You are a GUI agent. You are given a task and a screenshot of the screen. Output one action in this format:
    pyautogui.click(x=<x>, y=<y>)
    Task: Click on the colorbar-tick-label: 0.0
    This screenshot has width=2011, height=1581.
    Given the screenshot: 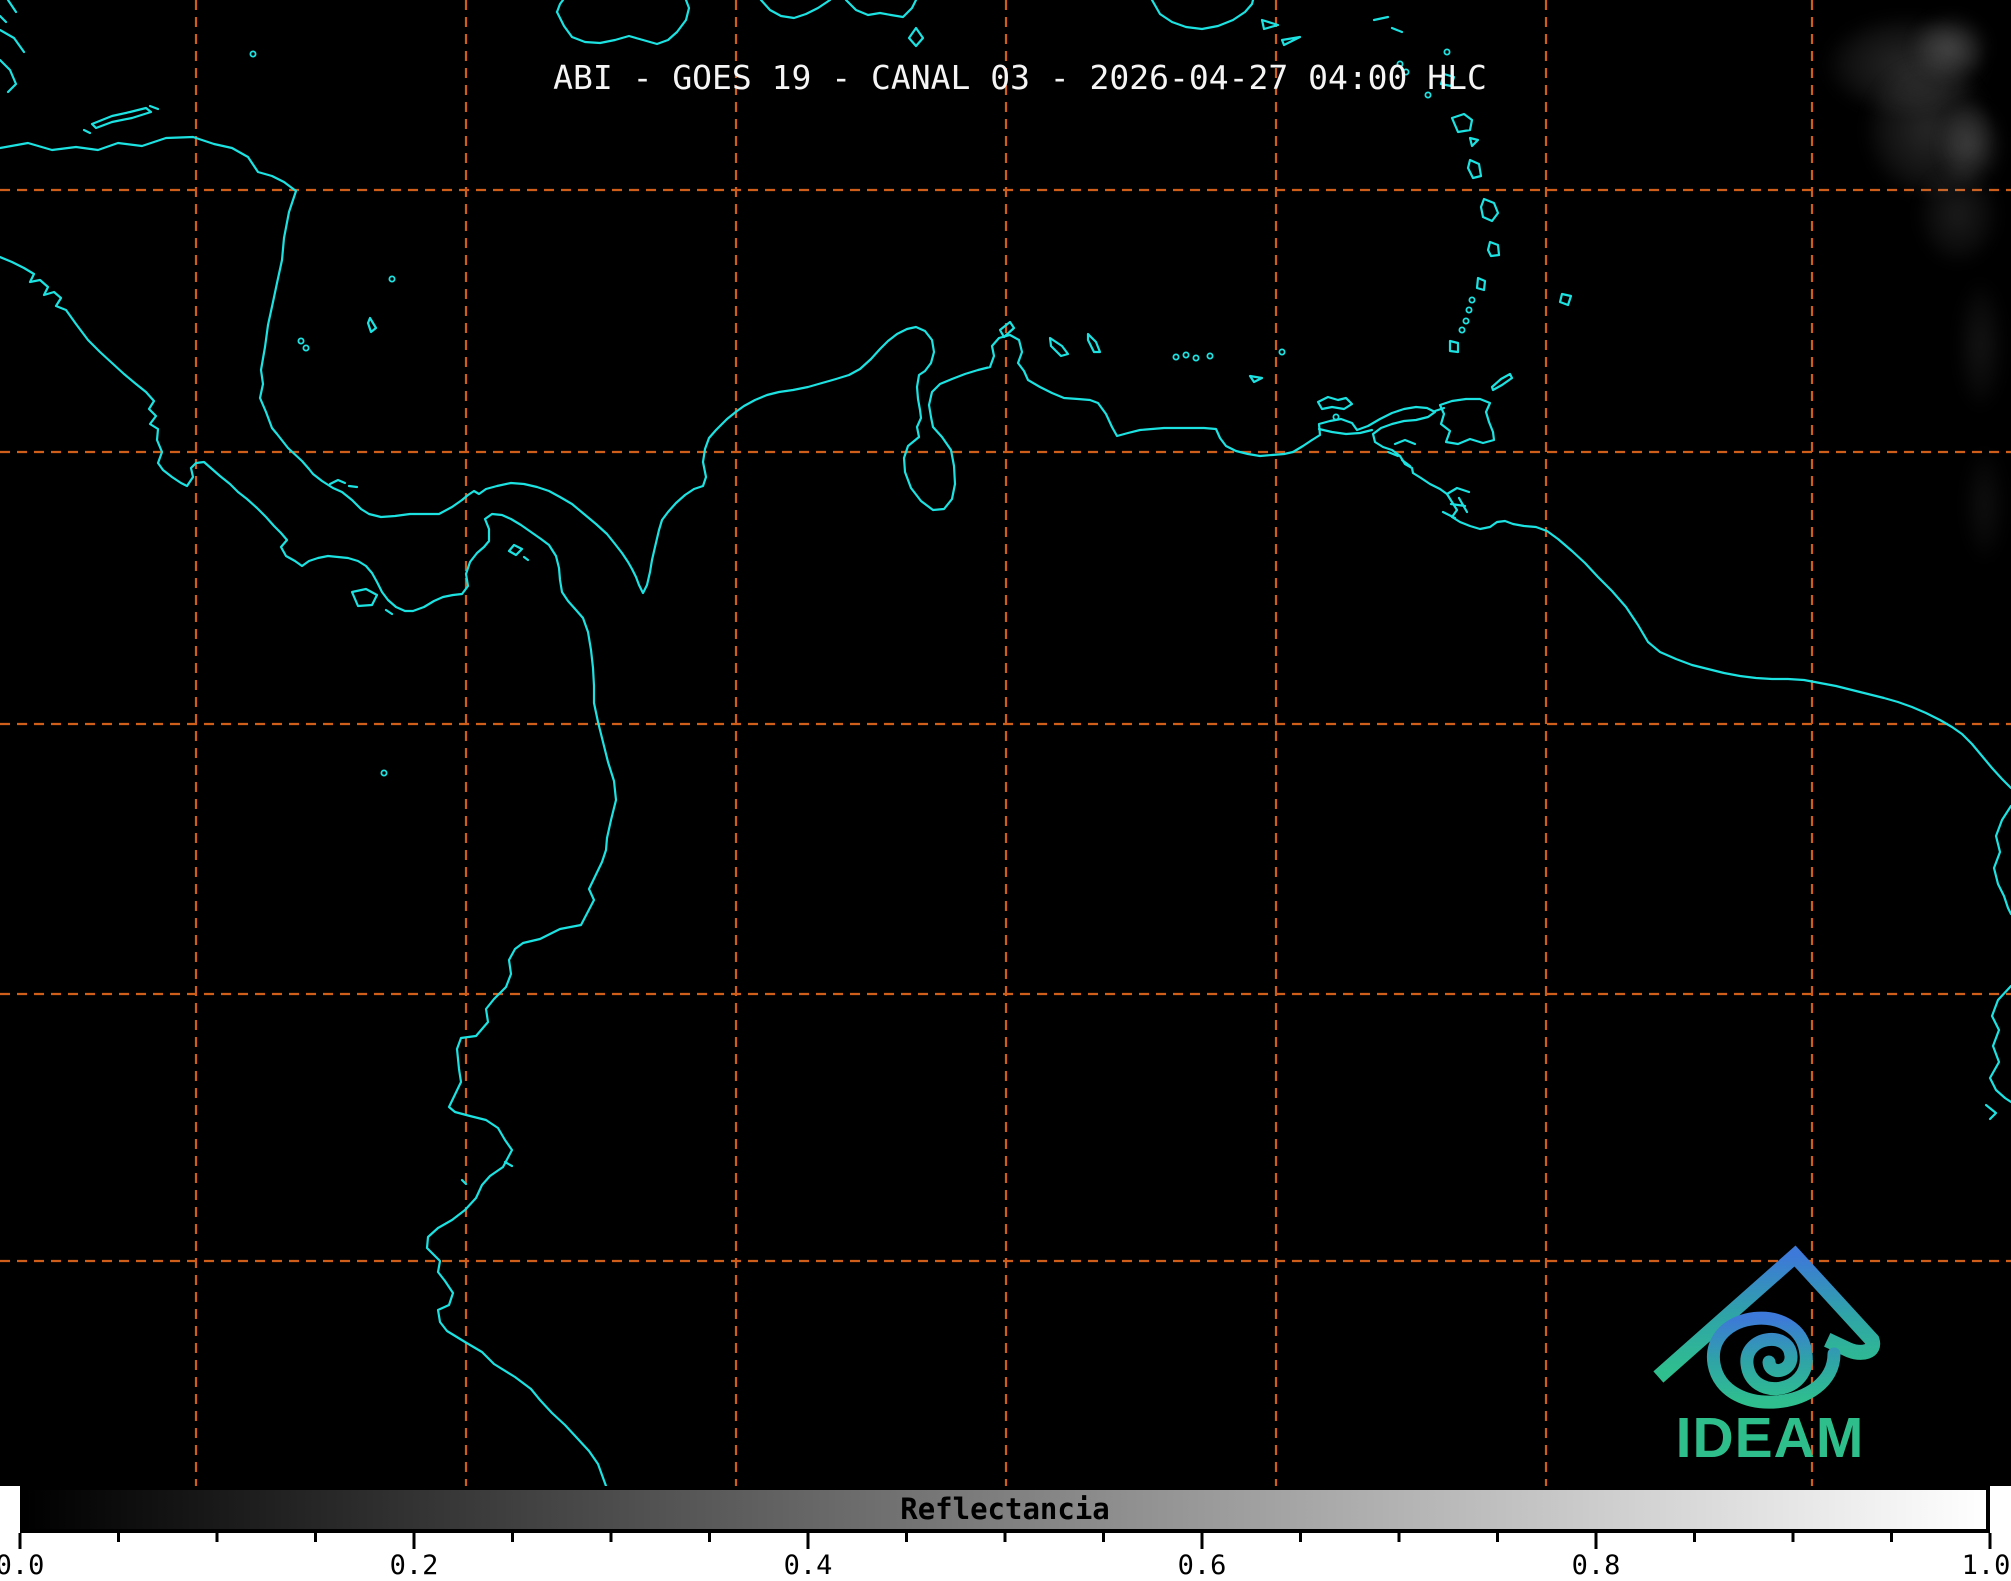 What is the action you would take?
    pyautogui.click(x=22, y=1565)
    